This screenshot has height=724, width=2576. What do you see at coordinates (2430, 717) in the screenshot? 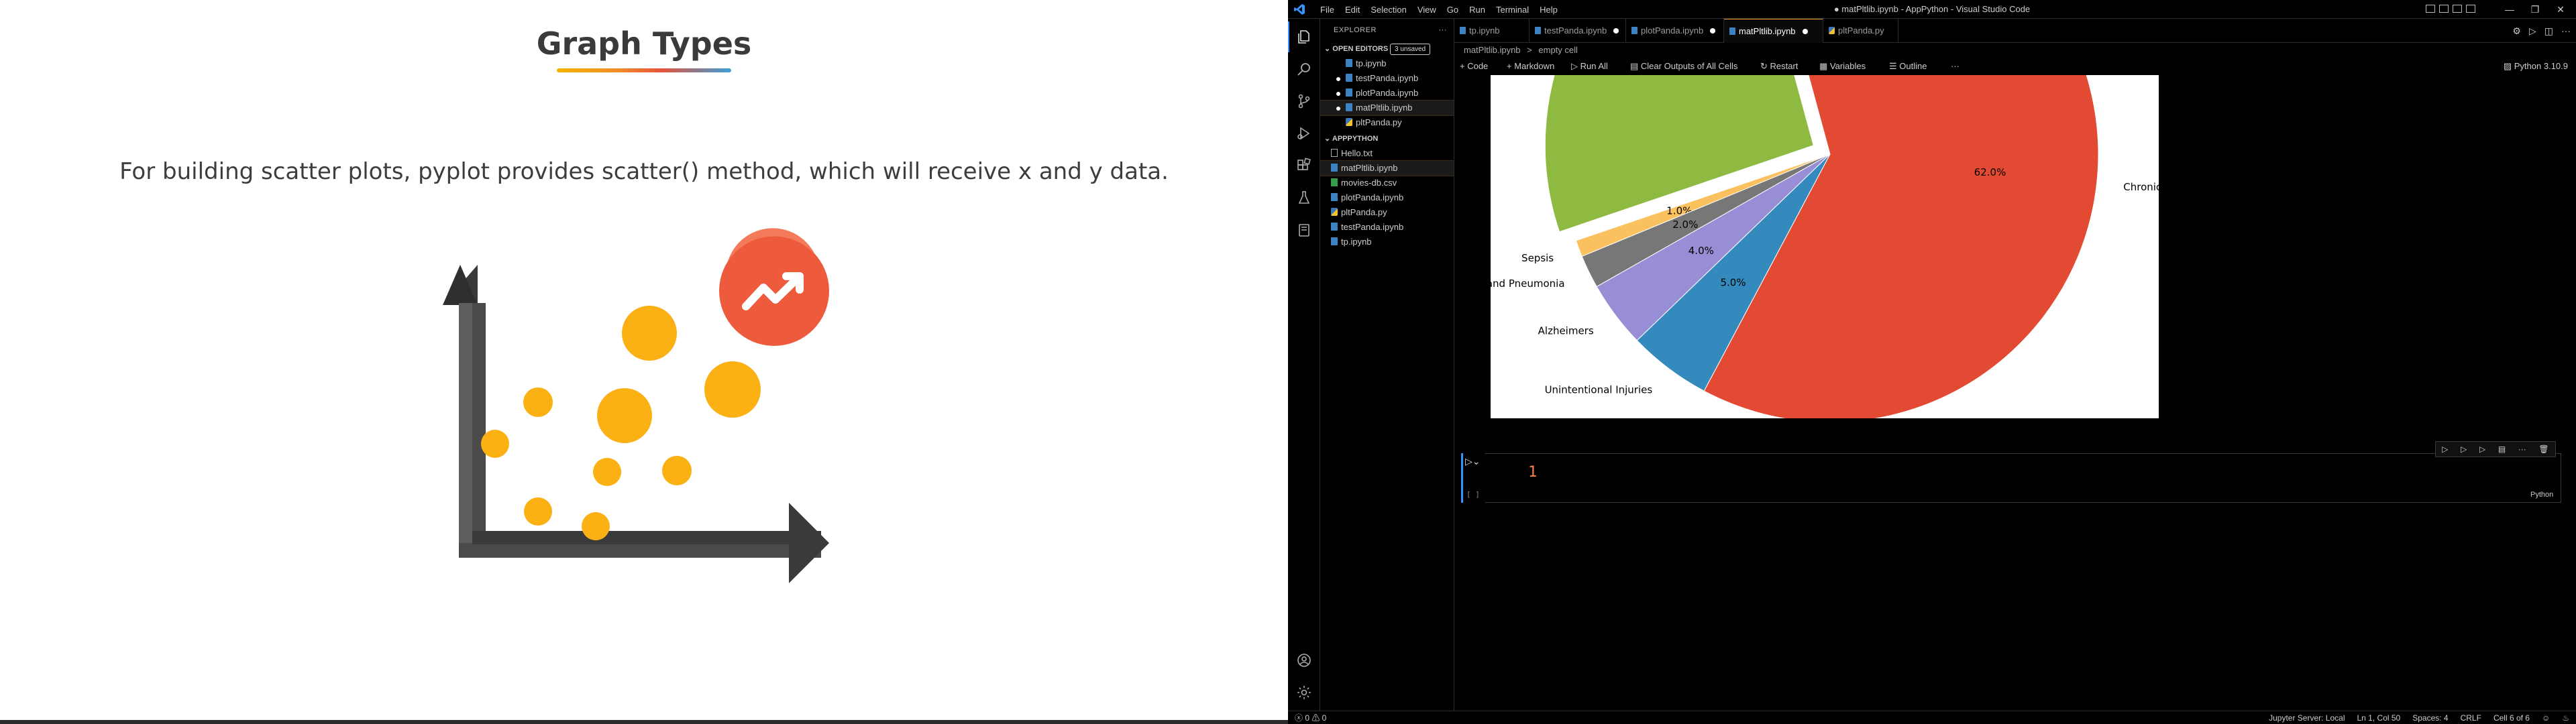
I see `indentation: Spaces: 4` at bounding box center [2430, 717].